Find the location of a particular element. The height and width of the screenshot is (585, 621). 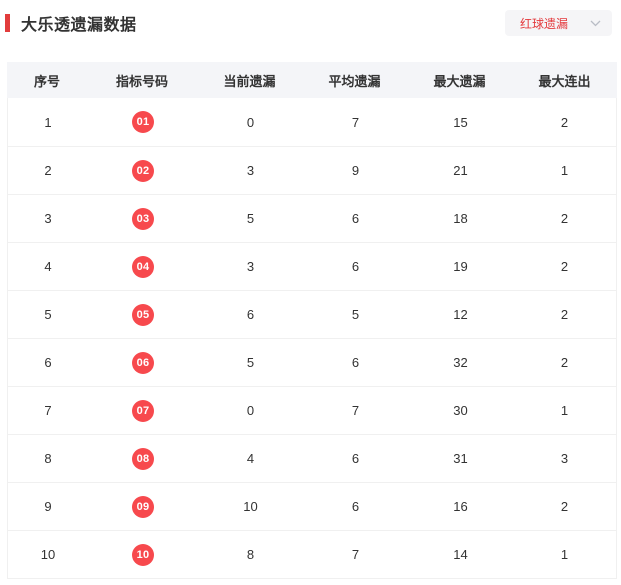

row-ball-cell: 04 is located at coordinates (143, 266).